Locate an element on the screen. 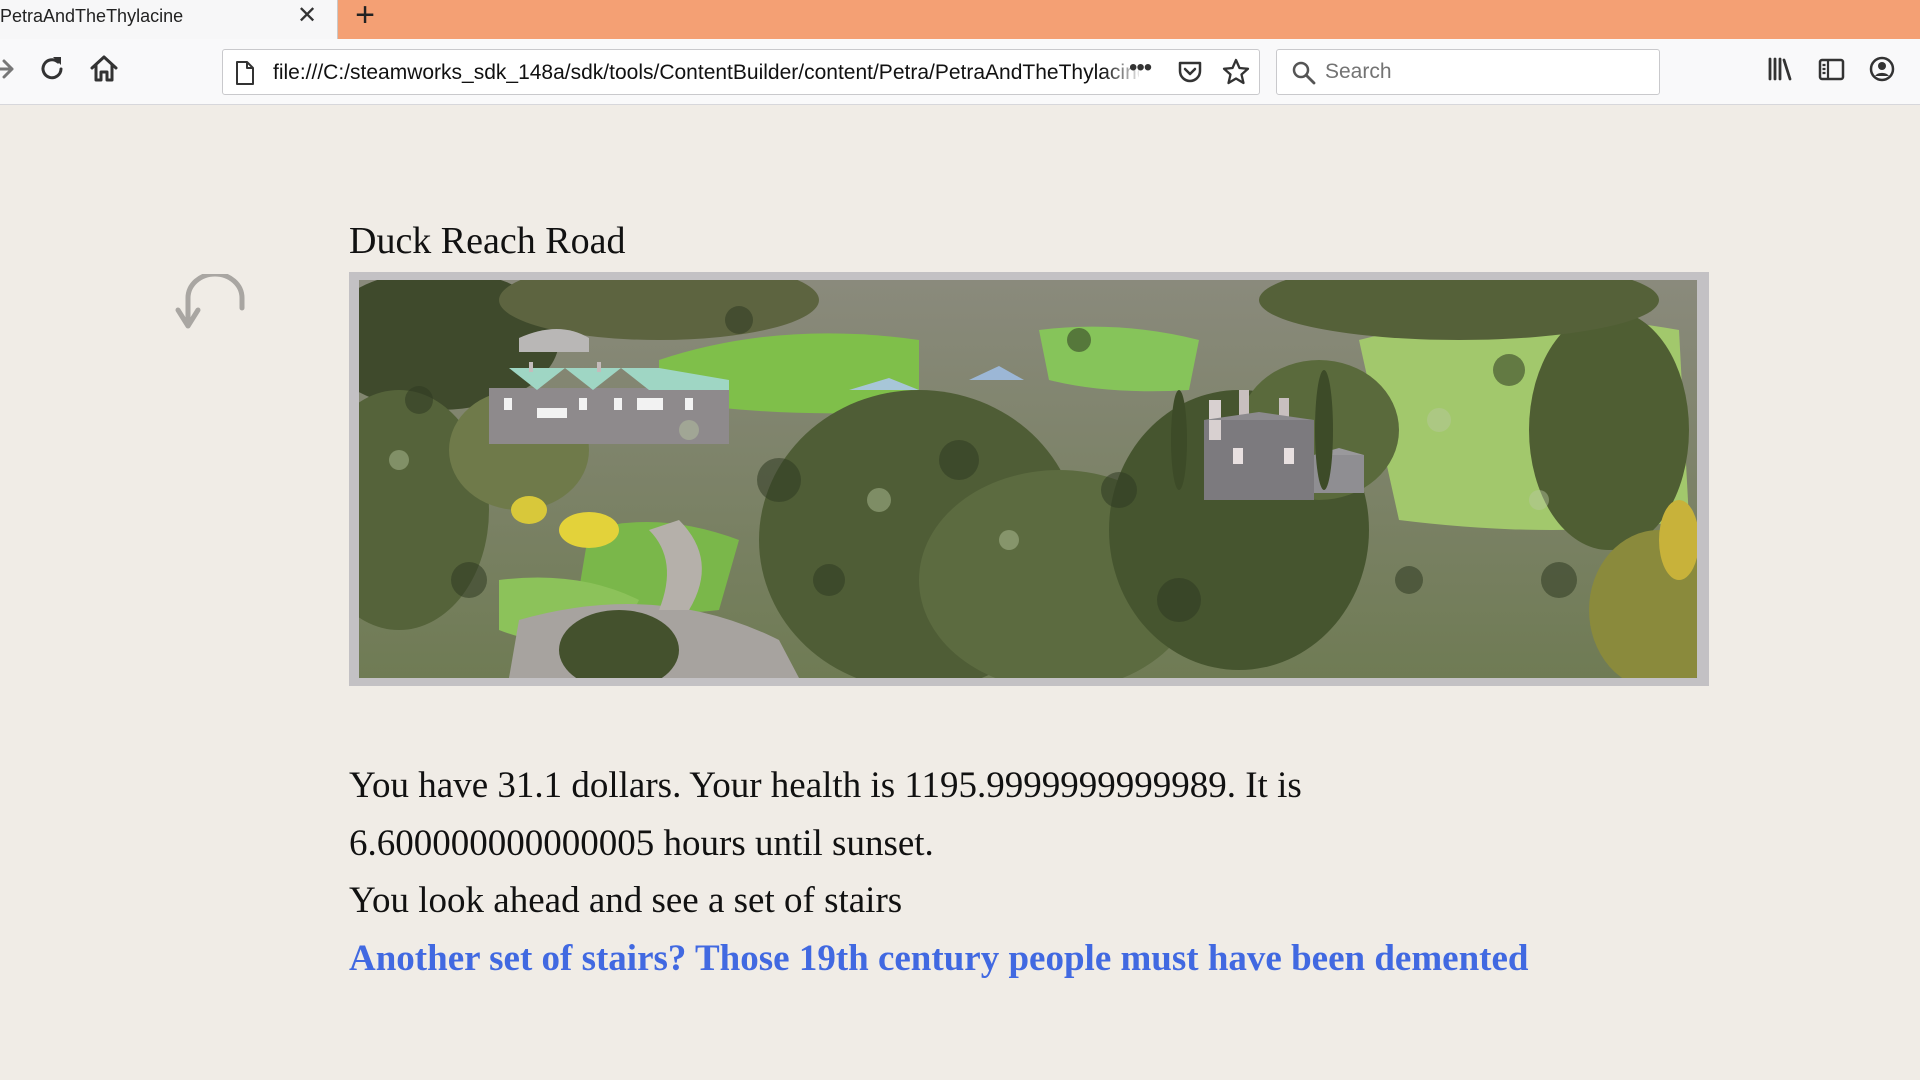  new-tab-button: + is located at coordinates (365, 16).